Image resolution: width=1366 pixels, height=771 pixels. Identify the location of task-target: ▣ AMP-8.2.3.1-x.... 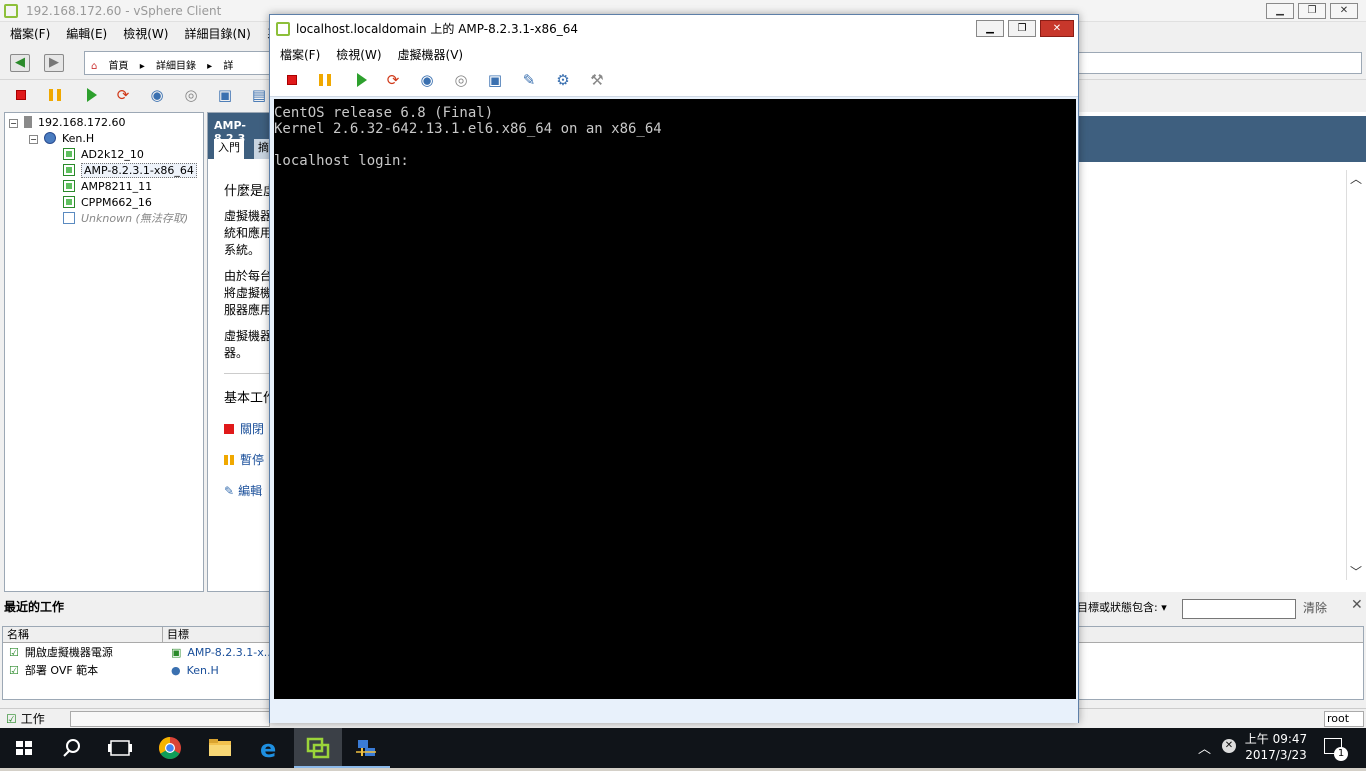
(222, 653).